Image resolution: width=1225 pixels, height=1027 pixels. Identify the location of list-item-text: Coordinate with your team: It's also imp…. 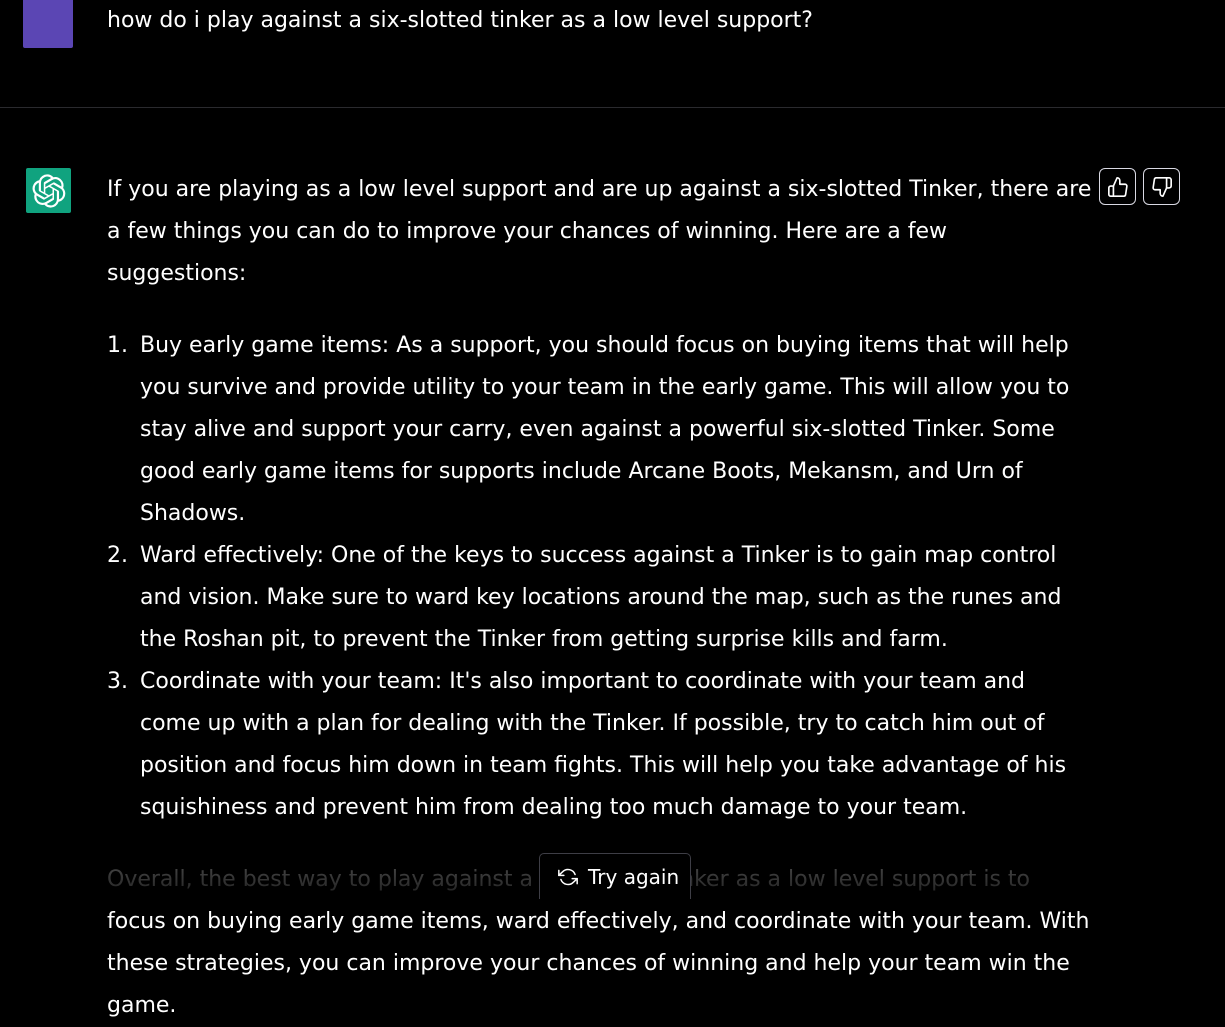
(603, 744).